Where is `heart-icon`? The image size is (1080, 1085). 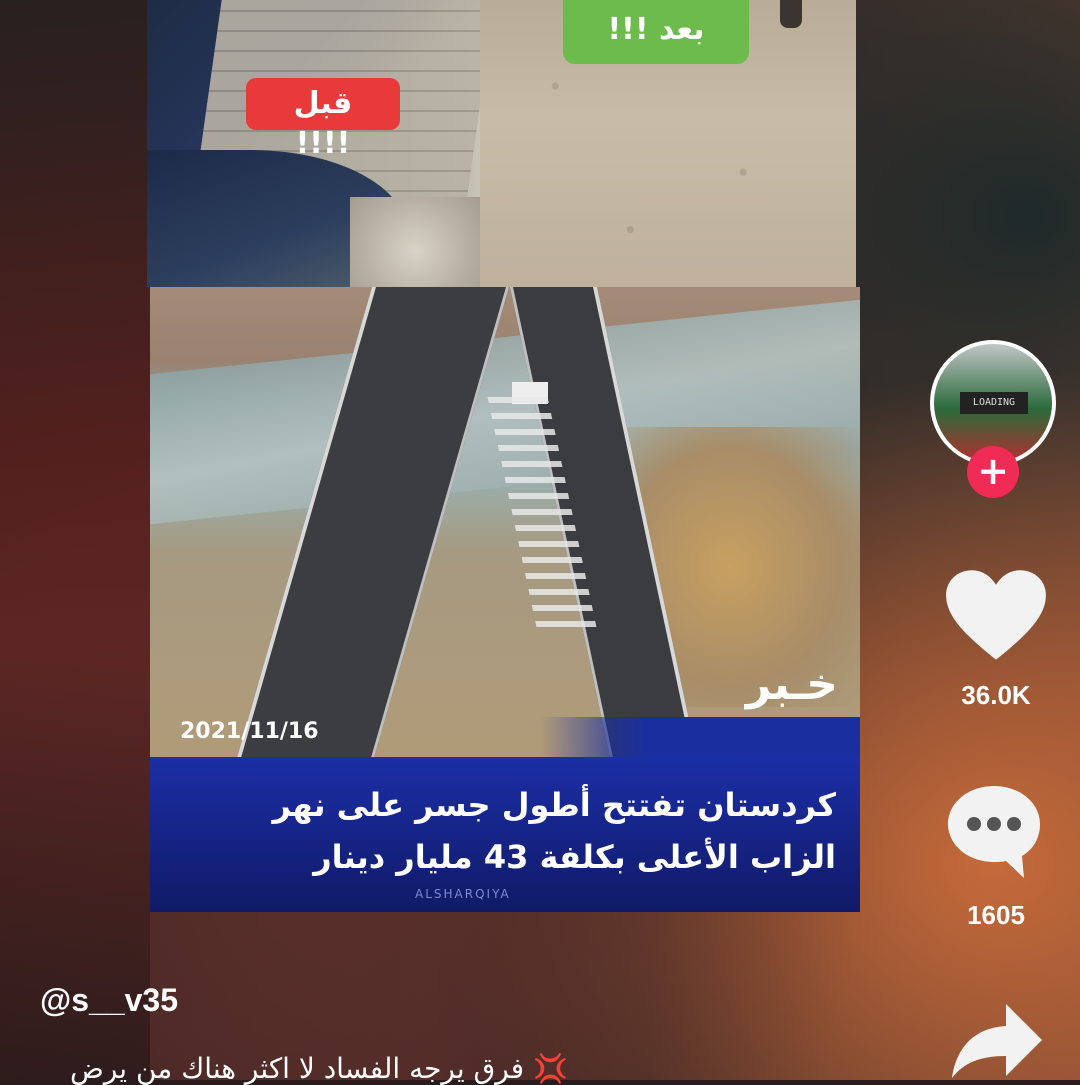 heart-icon is located at coordinates (996, 616).